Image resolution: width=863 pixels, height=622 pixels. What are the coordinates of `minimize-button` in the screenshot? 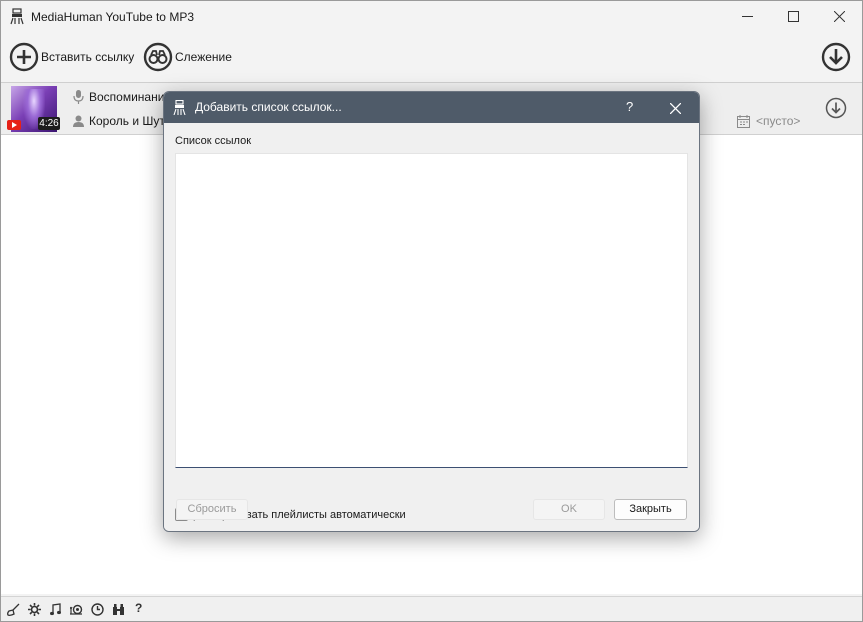 It's located at (747, 16).